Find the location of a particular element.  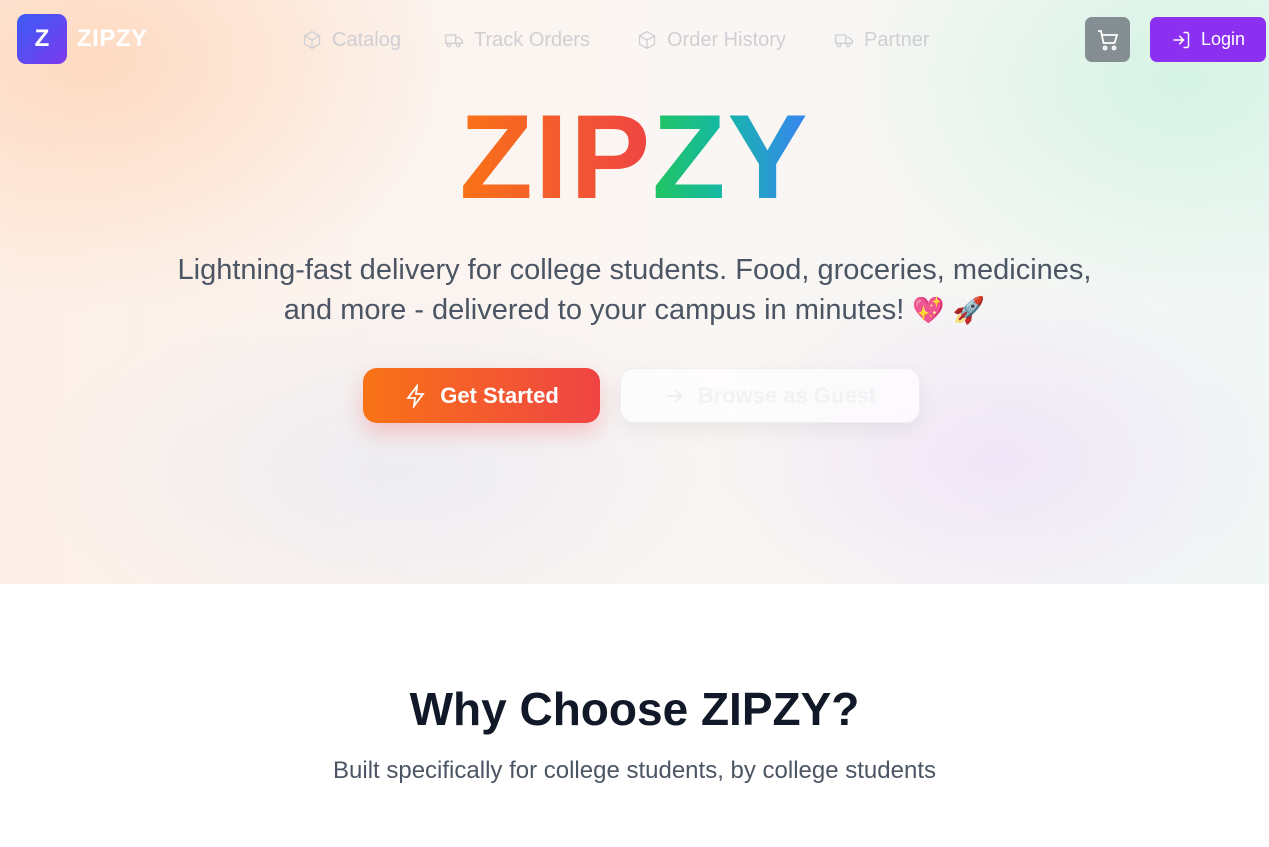

cart-icon is located at coordinates (1107, 39).